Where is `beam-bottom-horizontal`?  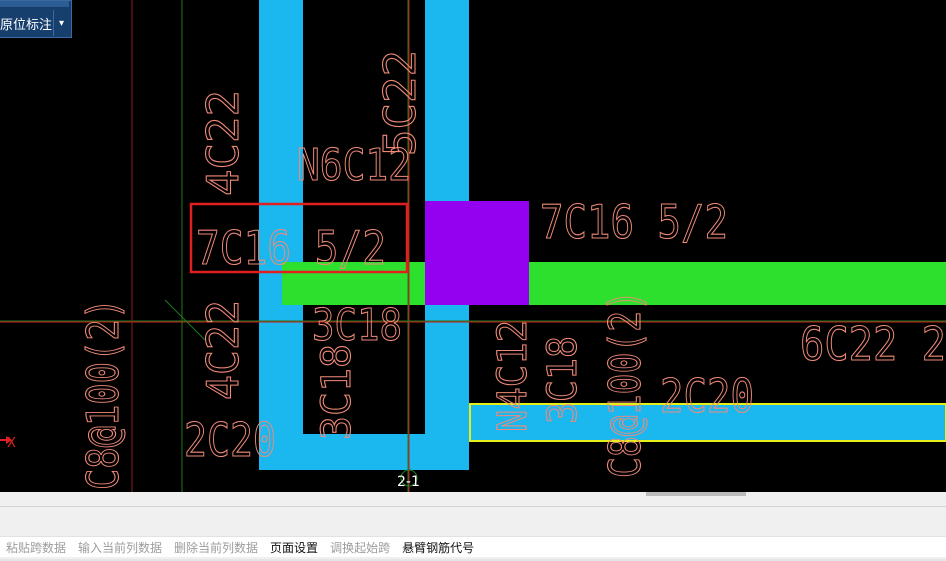
beam-bottom-horizontal is located at coordinates (364, 452).